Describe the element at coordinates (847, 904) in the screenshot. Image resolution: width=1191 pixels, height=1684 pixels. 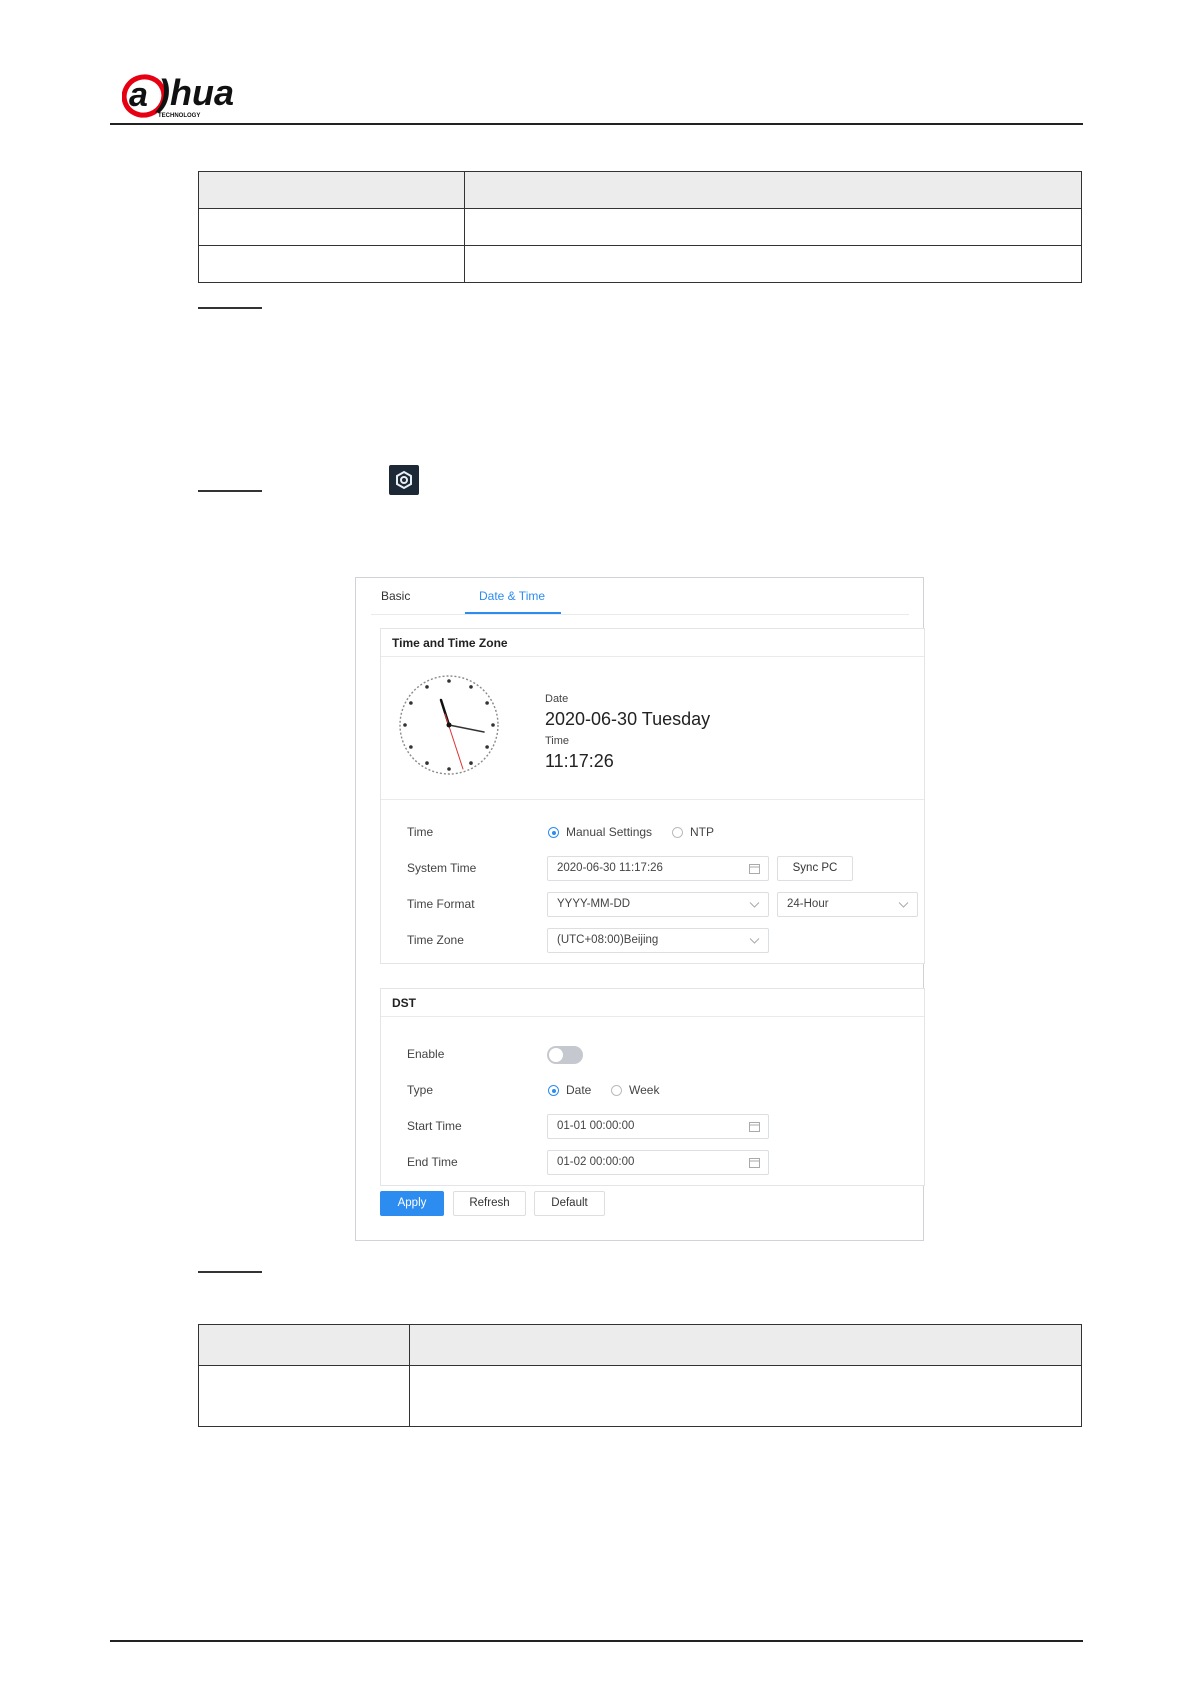
I see `hour-format-select: 24-Hour` at that location.